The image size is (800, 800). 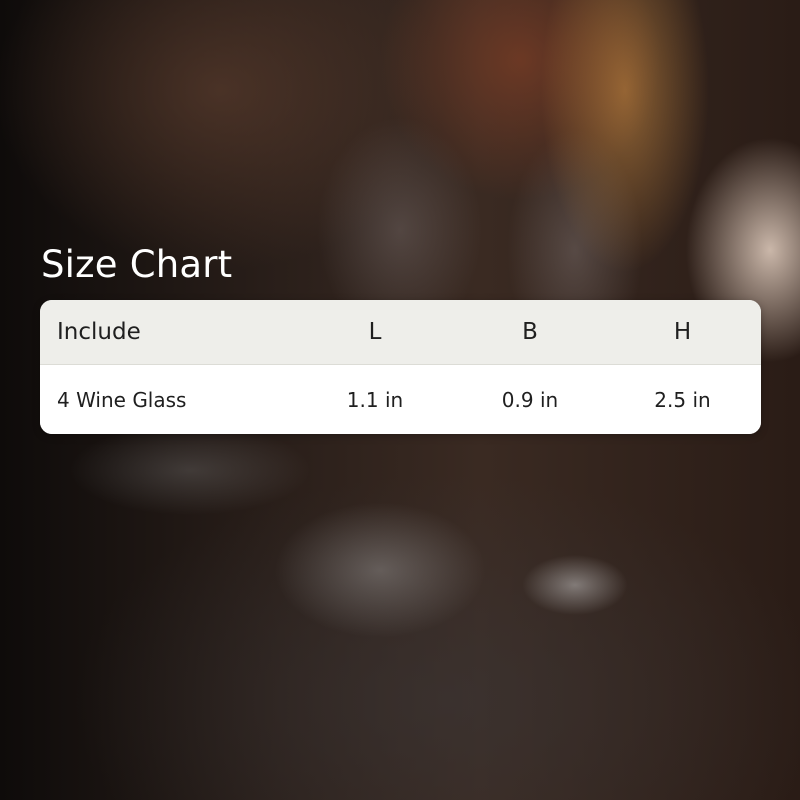 What do you see at coordinates (682, 332) in the screenshot?
I see `header-height: H` at bounding box center [682, 332].